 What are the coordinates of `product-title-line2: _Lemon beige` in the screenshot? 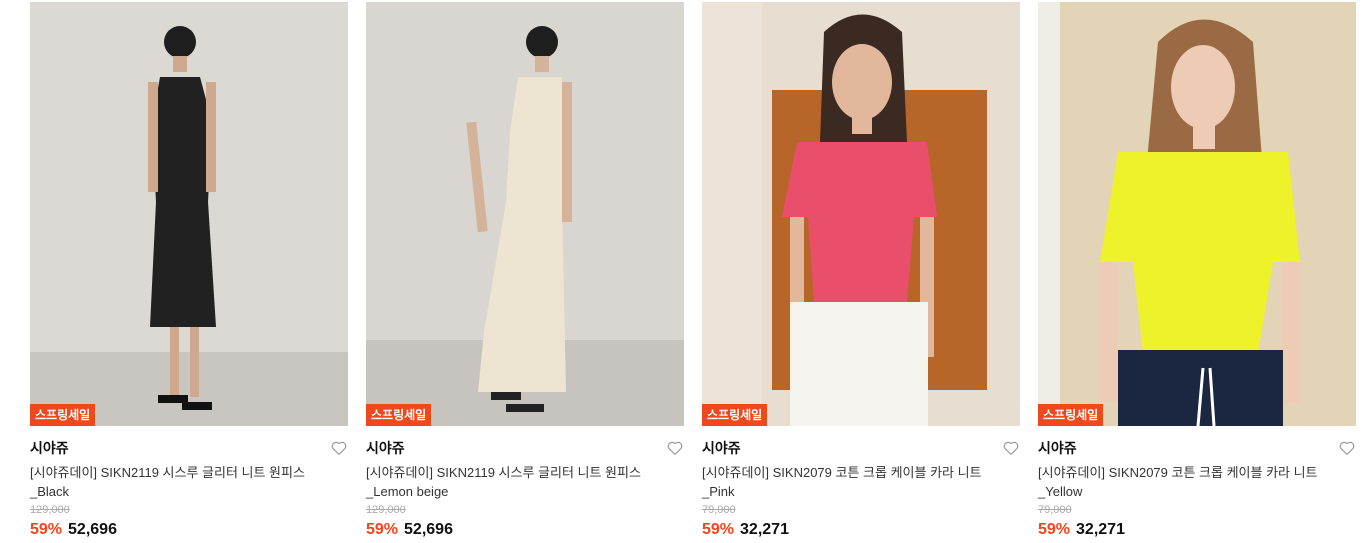 It's located at (407, 491).